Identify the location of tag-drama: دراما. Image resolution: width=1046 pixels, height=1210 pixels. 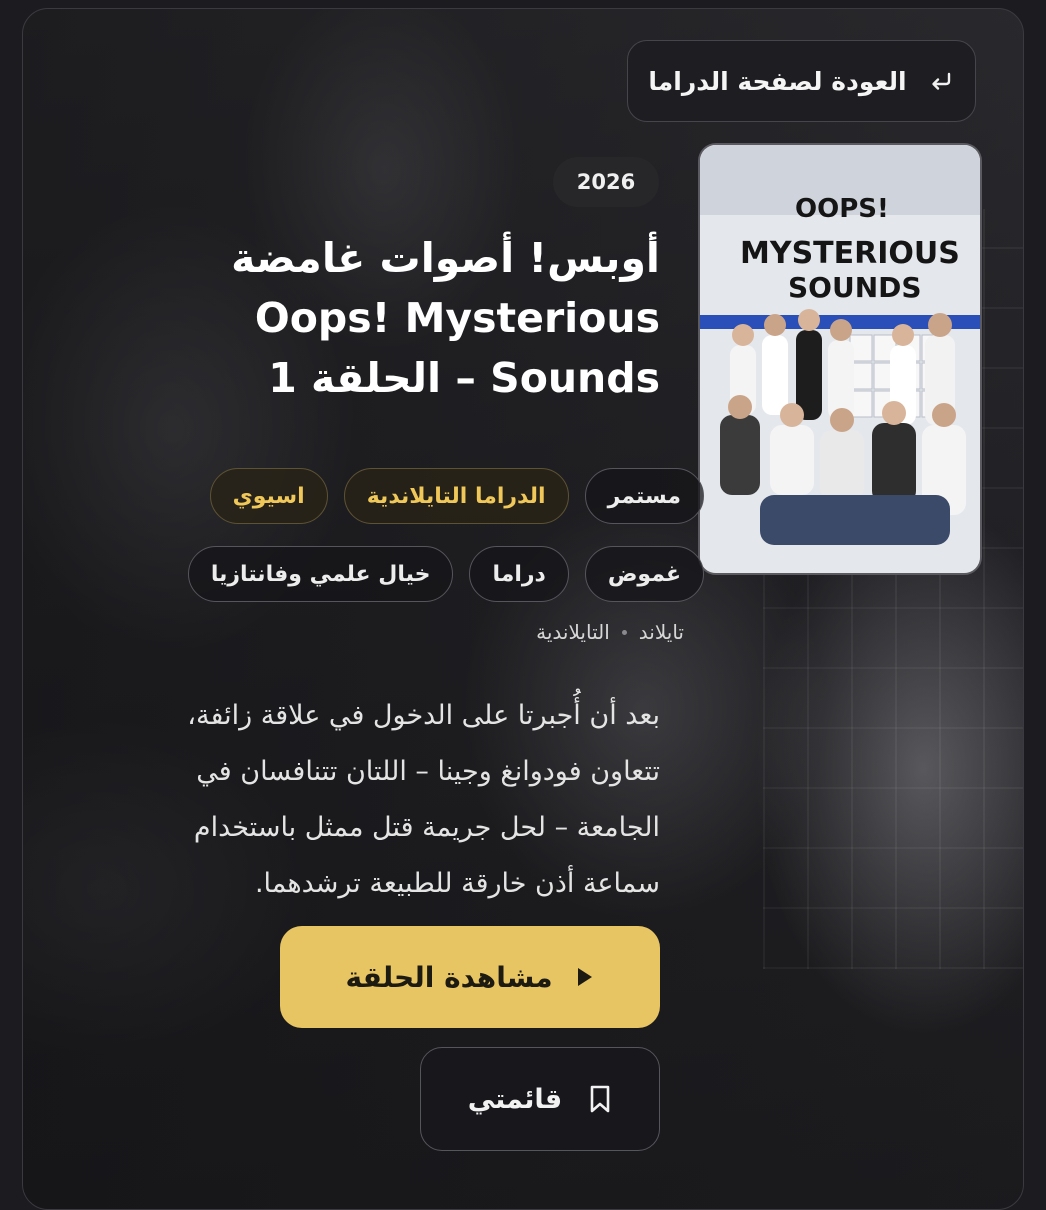
(519, 574).